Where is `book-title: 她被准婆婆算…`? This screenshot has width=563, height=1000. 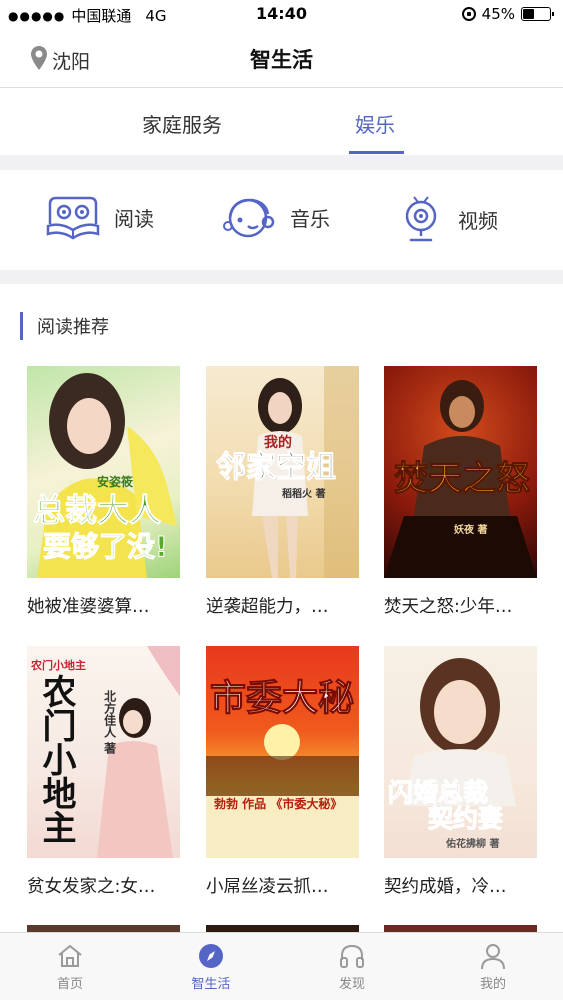
book-title: 她被准婆婆算… is located at coordinates (88, 607).